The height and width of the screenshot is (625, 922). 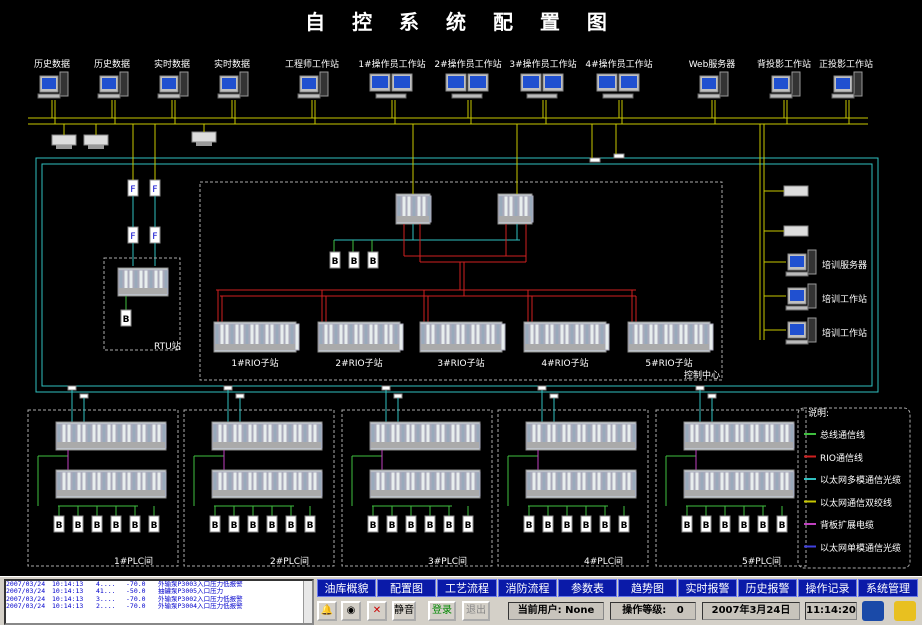 I want to click on nav-button: 工艺流程, so click(x=467, y=588).